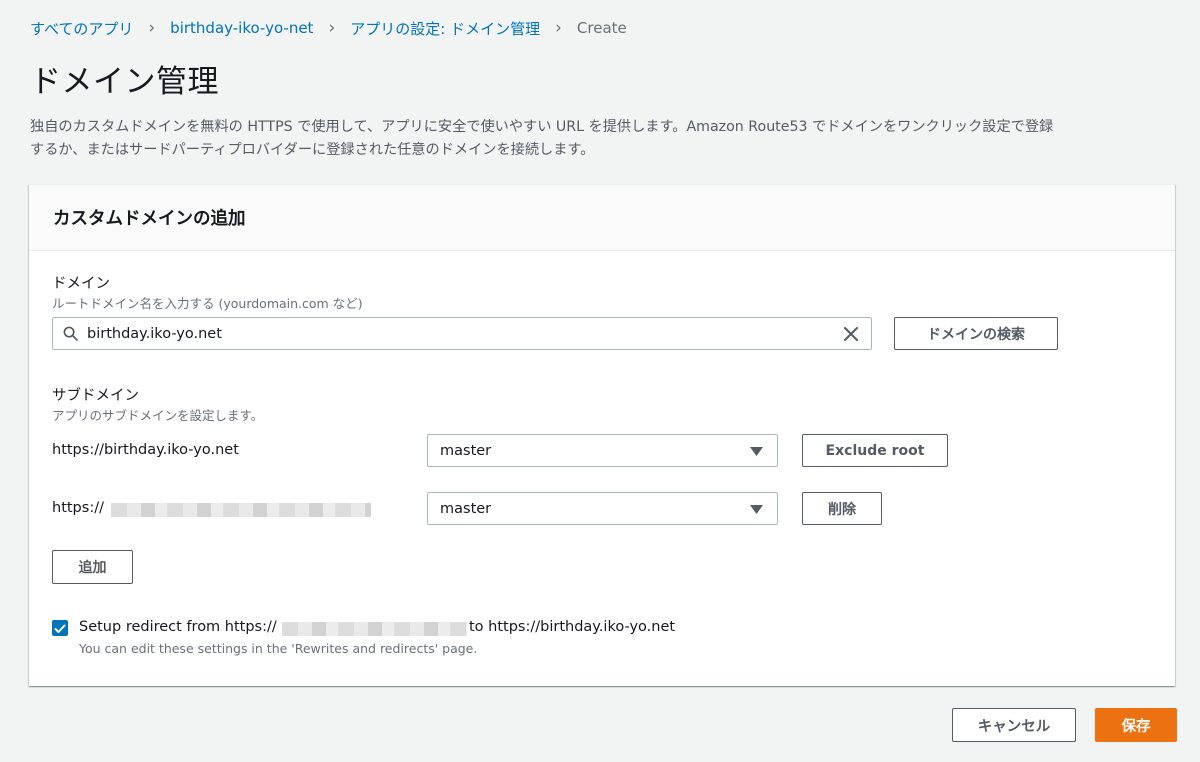  I want to click on search-icon, so click(70, 333).